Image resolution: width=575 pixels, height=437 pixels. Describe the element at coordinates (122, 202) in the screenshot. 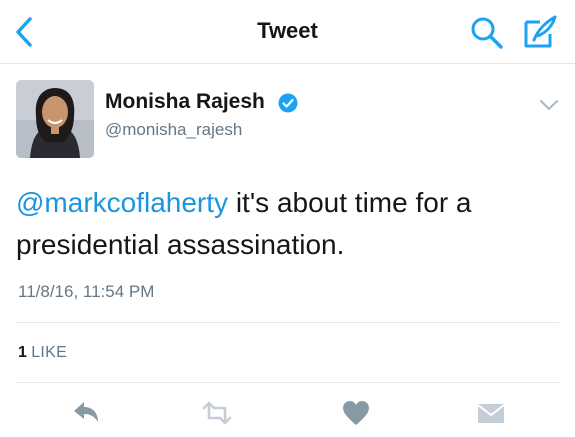

I see `mention-link: @markcoflaherty` at that location.